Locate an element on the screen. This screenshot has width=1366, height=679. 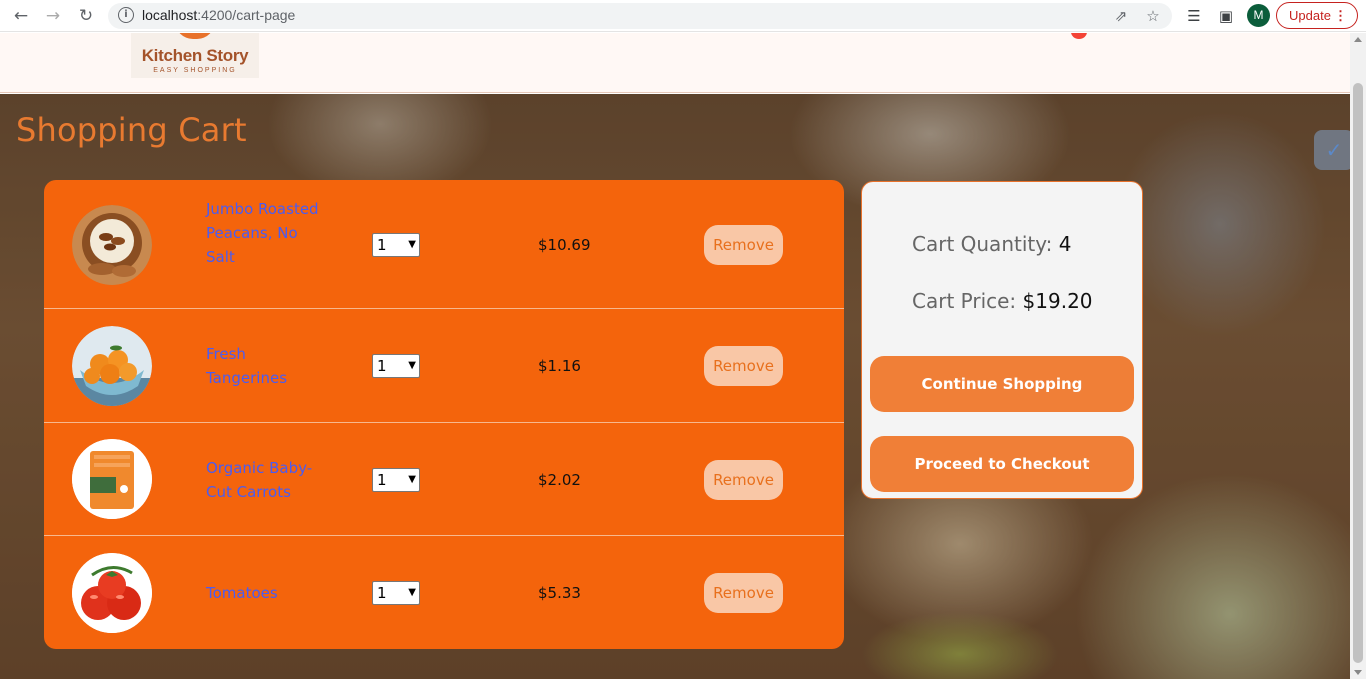
address-bar: i localhost:4200/cart-page ⇗ ☆ is located at coordinates (640, 16).